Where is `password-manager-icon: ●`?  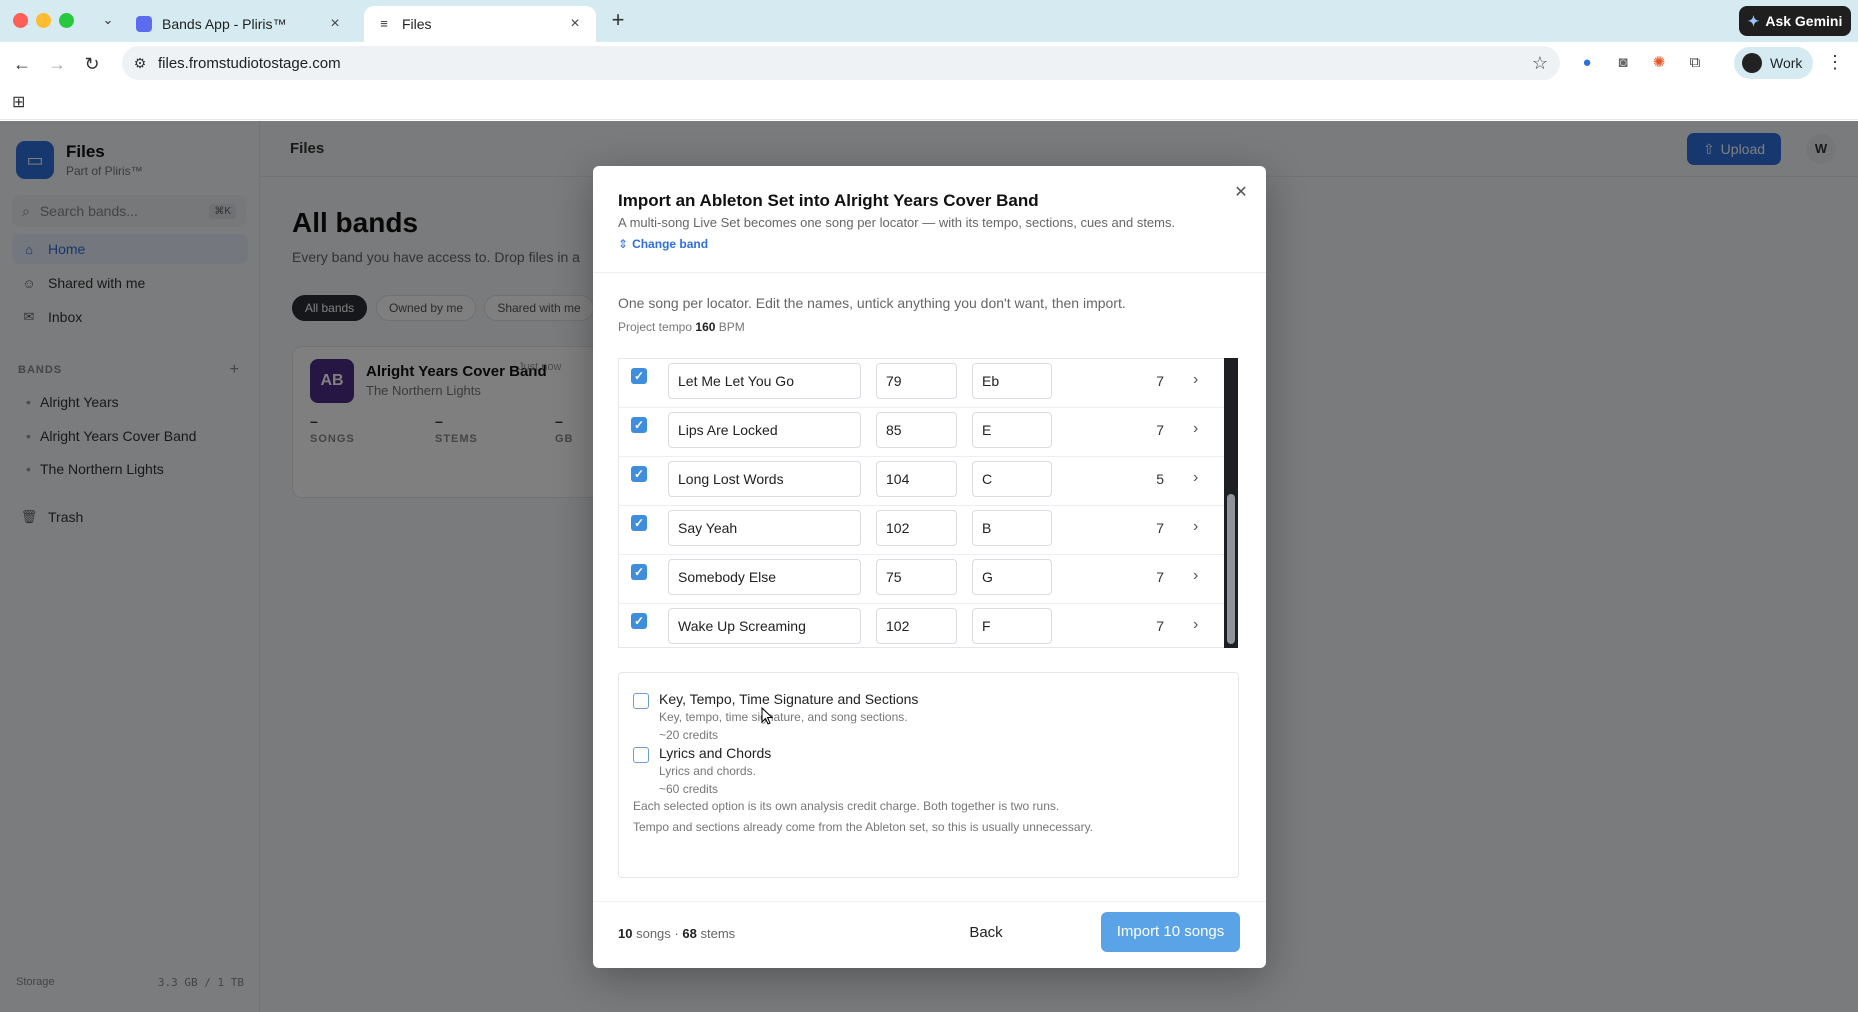
password-manager-icon: ● is located at coordinates (1587, 63).